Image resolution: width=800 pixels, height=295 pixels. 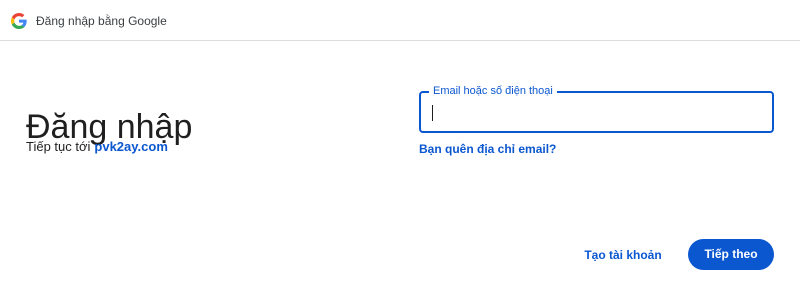 What do you see at coordinates (731, 254) in the screenshot?
I see `next-button: Tiếp theo` at bounding box center [731, 254].